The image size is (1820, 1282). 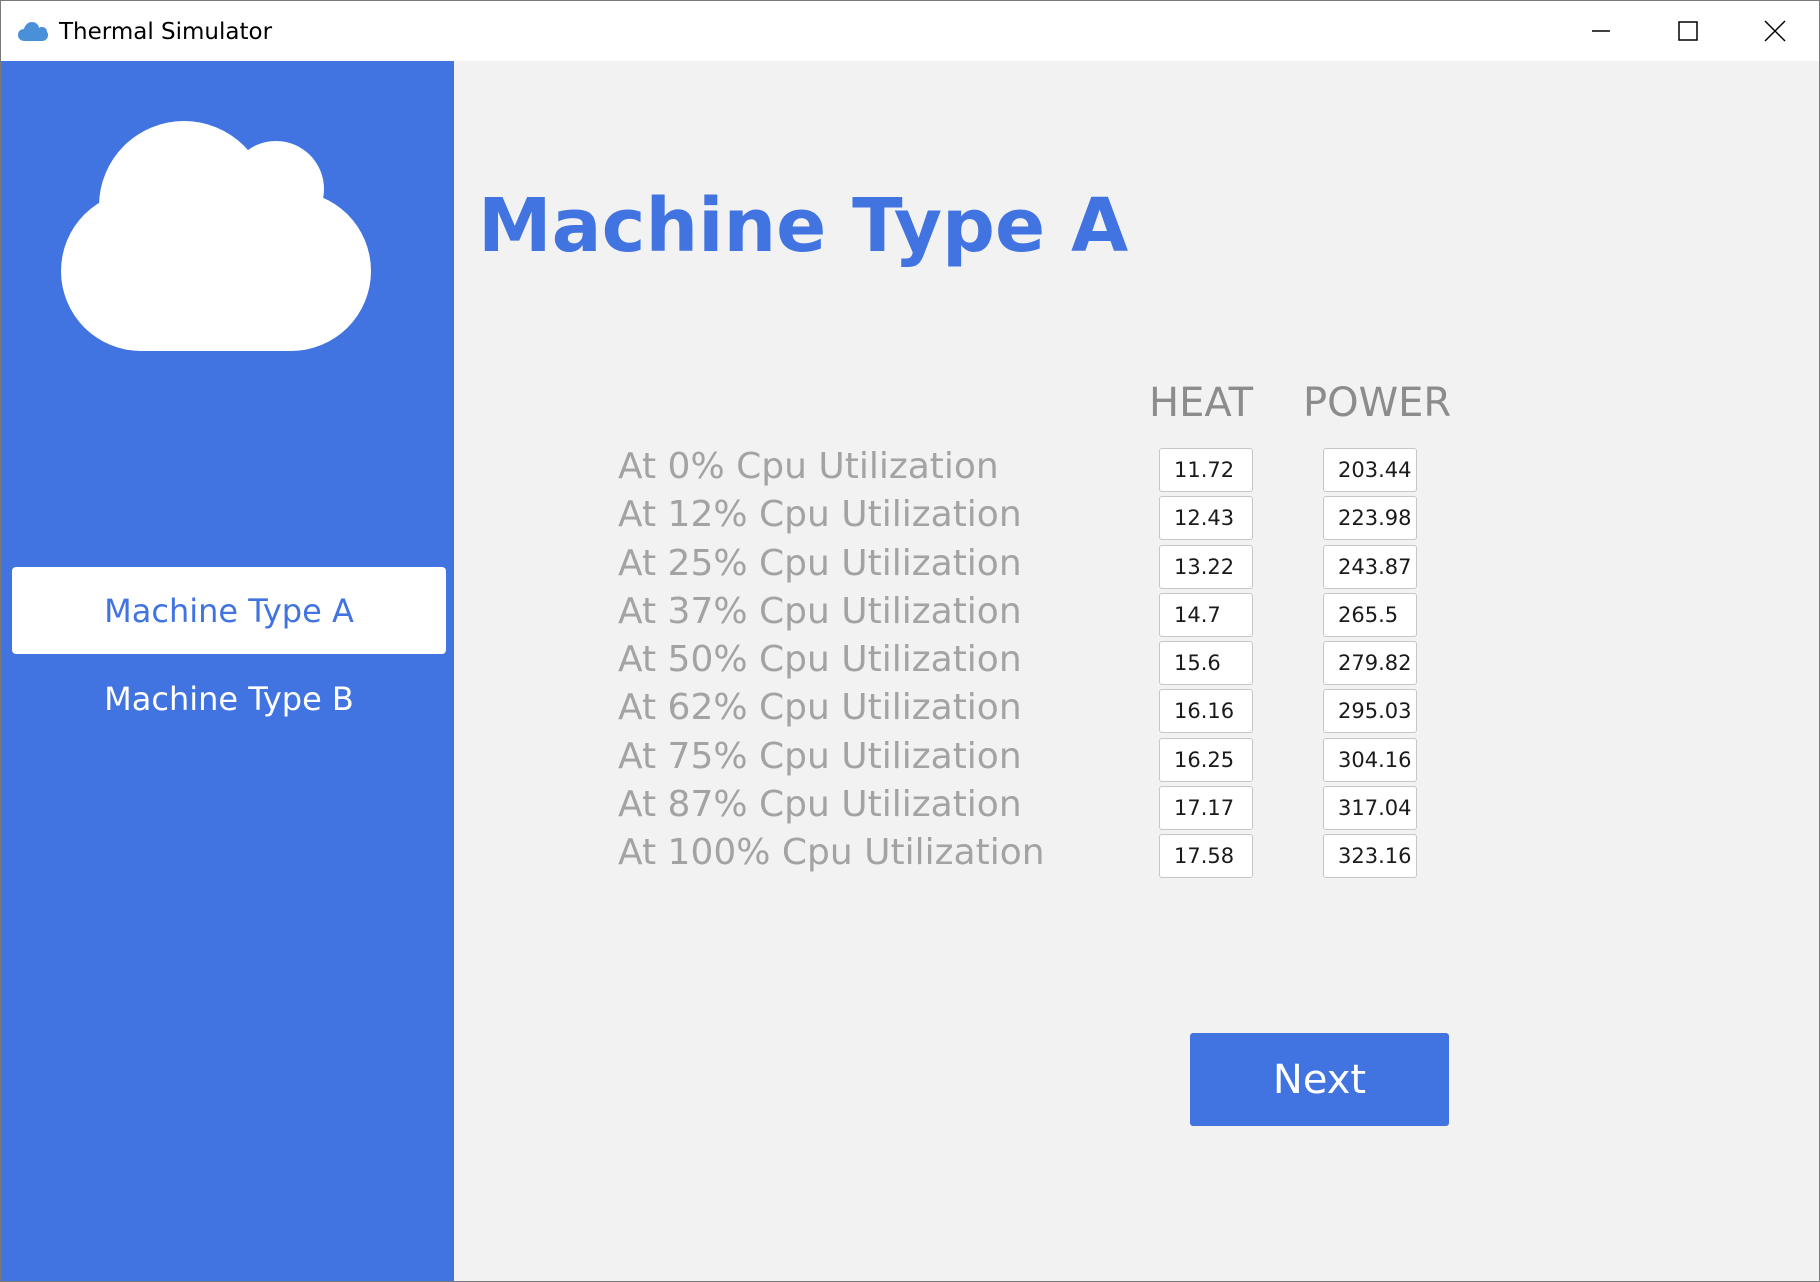 I want to click on close-button, so click(x=1774, y=31).